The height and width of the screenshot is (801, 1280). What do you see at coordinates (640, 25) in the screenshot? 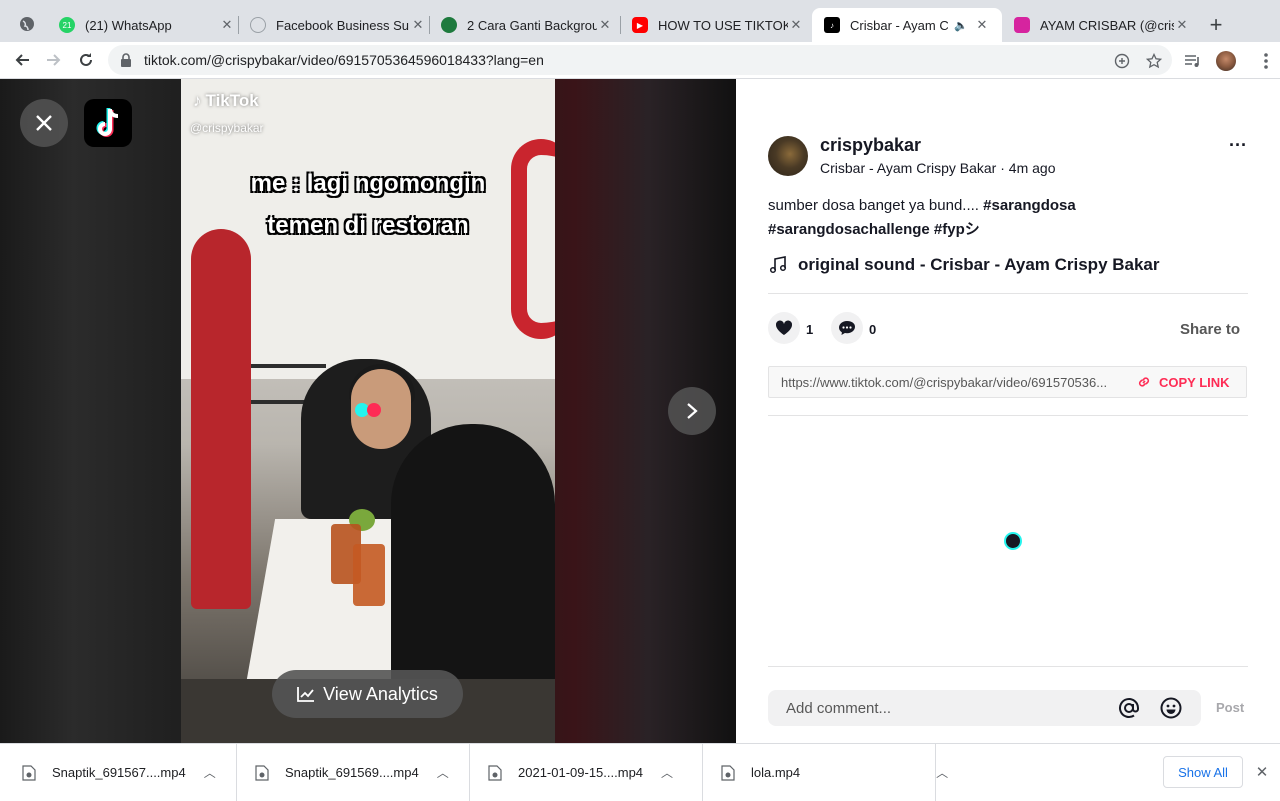
I see `youtube-icon: ▶` at bounding box center [640, 25].